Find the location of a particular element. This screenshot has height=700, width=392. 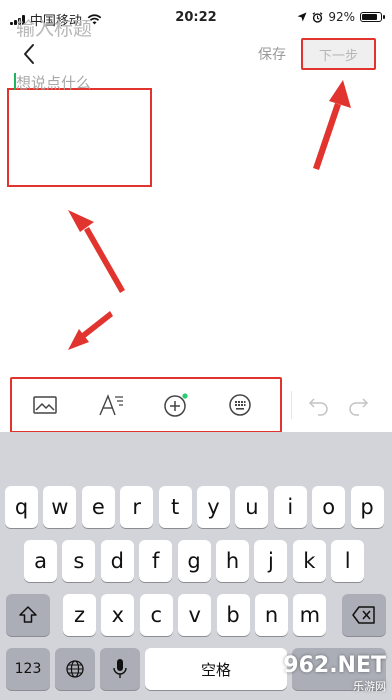

watermark-logo: 962.NET 乐游网 is located at coordinates (334, 673).